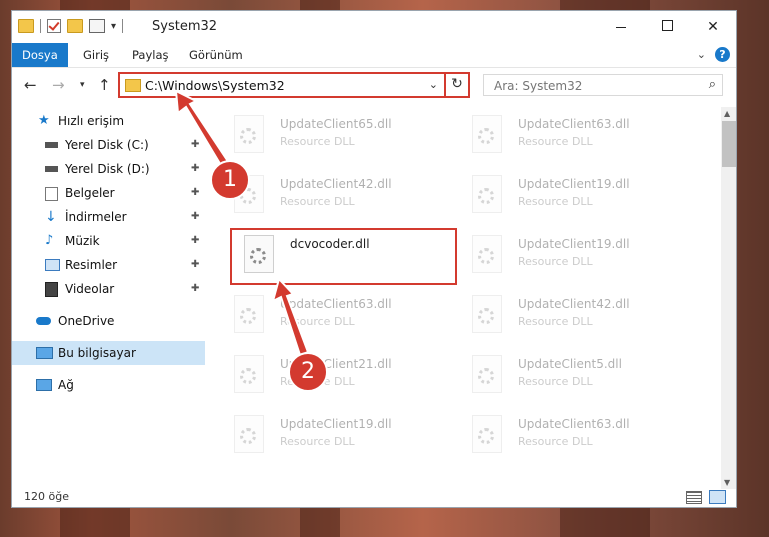  I want to click on sidebar-item-pictures: Resimler ✚, so click(108, 265).